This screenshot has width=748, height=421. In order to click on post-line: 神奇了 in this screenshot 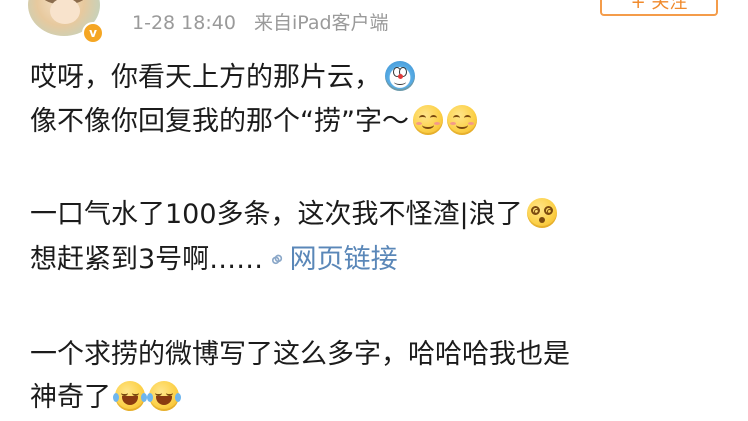, I will do `click(105, 398)`.